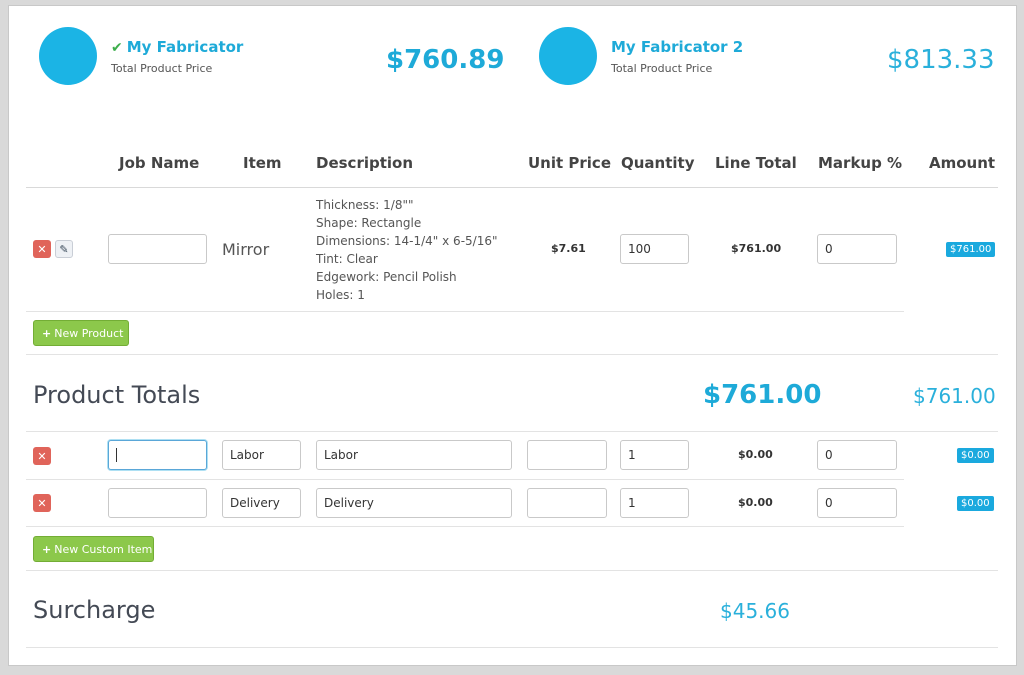 This screenshot has width=1024, height=675. I want to click on description-line: Shape: Rectangle, so click(369, 223).